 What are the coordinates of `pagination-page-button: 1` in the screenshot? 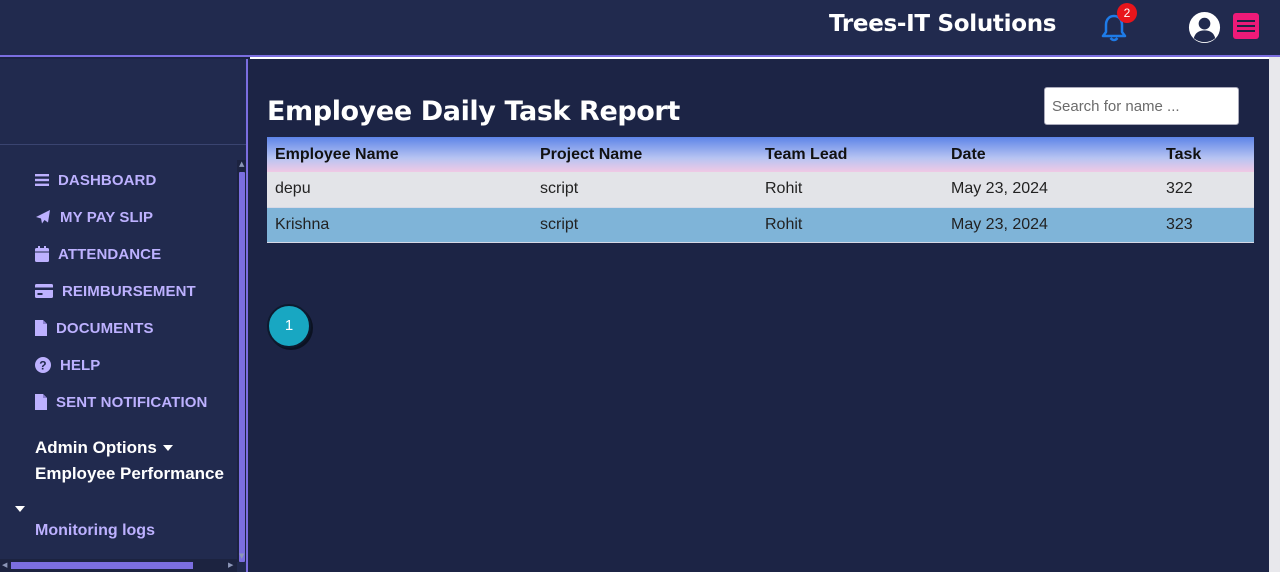 It's located at (289, 326).